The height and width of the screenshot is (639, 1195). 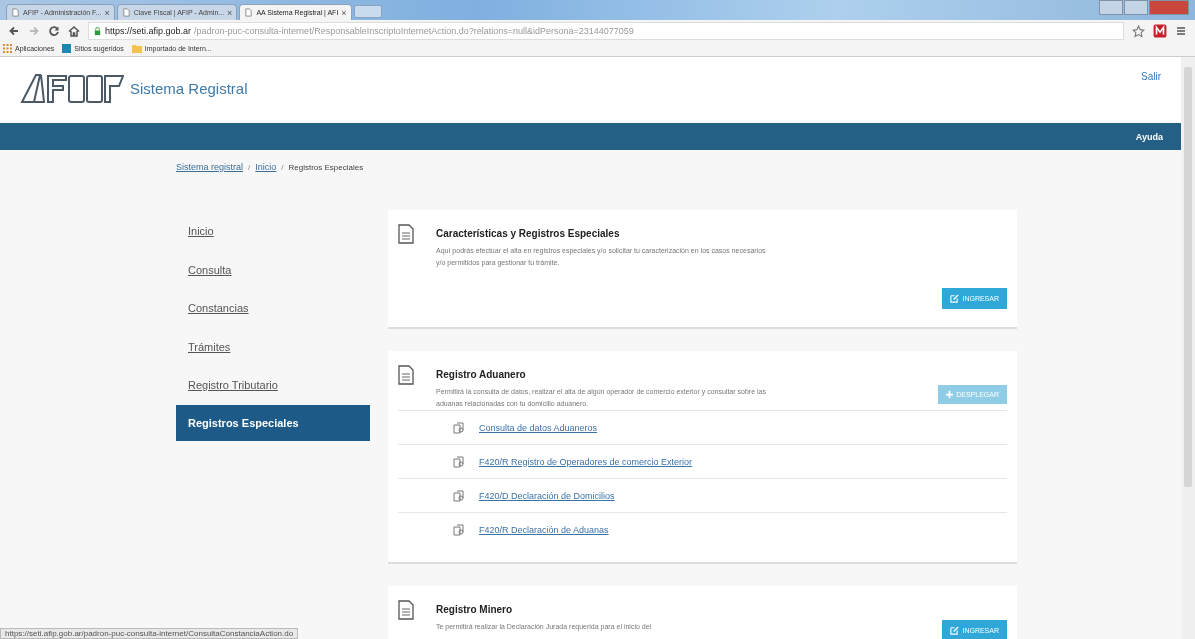 What do you see at coordinates (1181, 31) in the screenshot?
I see `menu-icon` at bounding box center [1181, 31].